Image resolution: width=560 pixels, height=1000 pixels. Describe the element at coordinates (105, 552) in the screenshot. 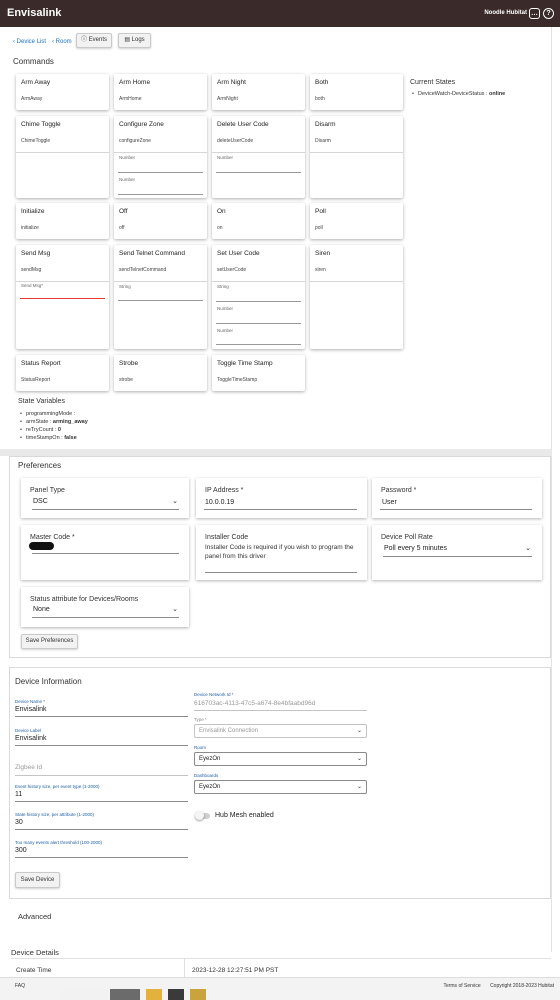

I see `master-code-field: Master Code *` at that location.